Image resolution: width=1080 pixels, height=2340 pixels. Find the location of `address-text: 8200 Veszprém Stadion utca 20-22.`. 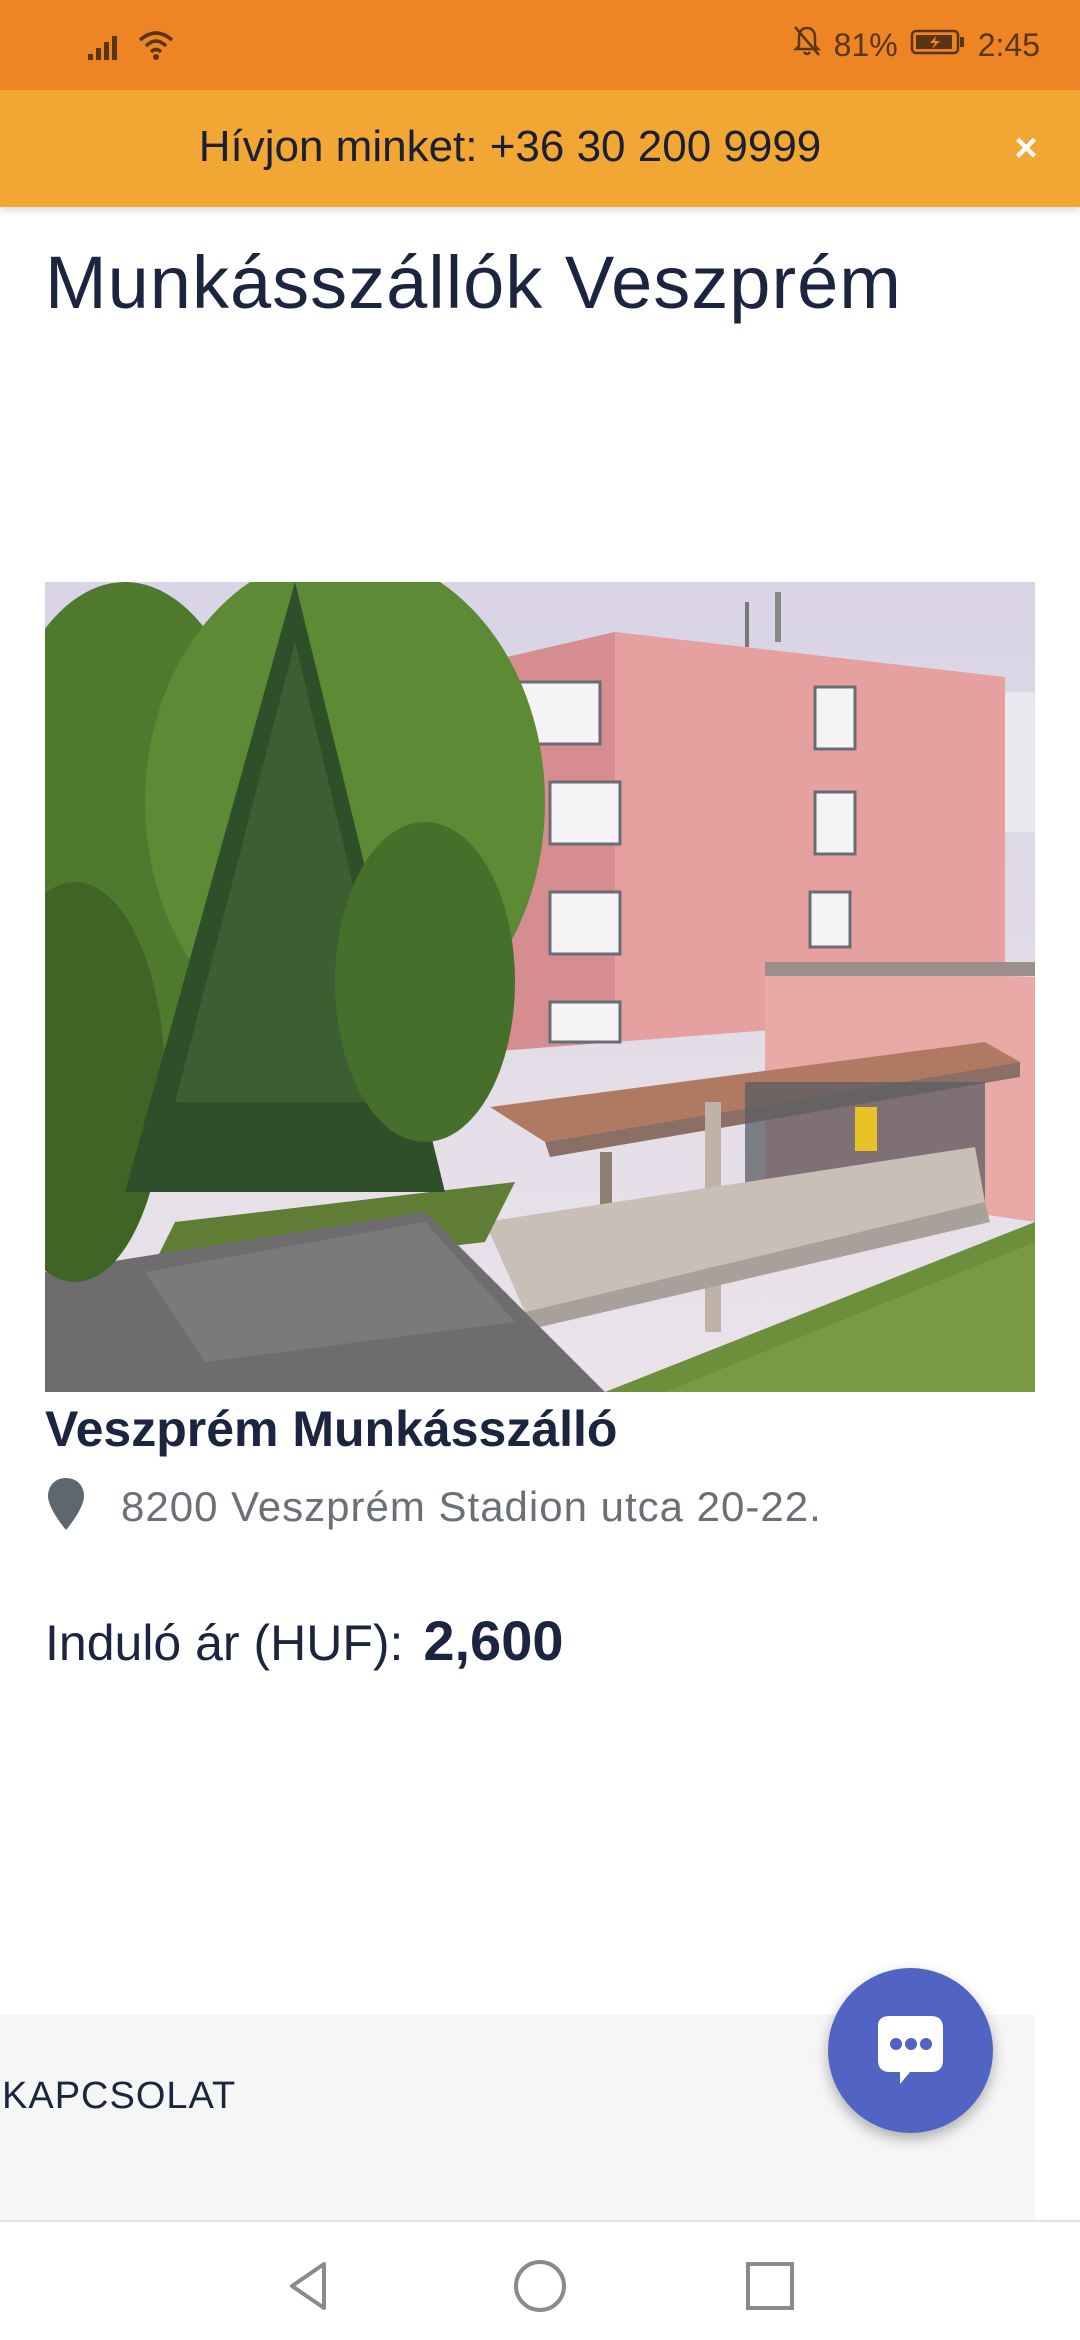

address-text: 8200 Veszprém Stadion utca 20-22. is located at coordinates (471, 1506).